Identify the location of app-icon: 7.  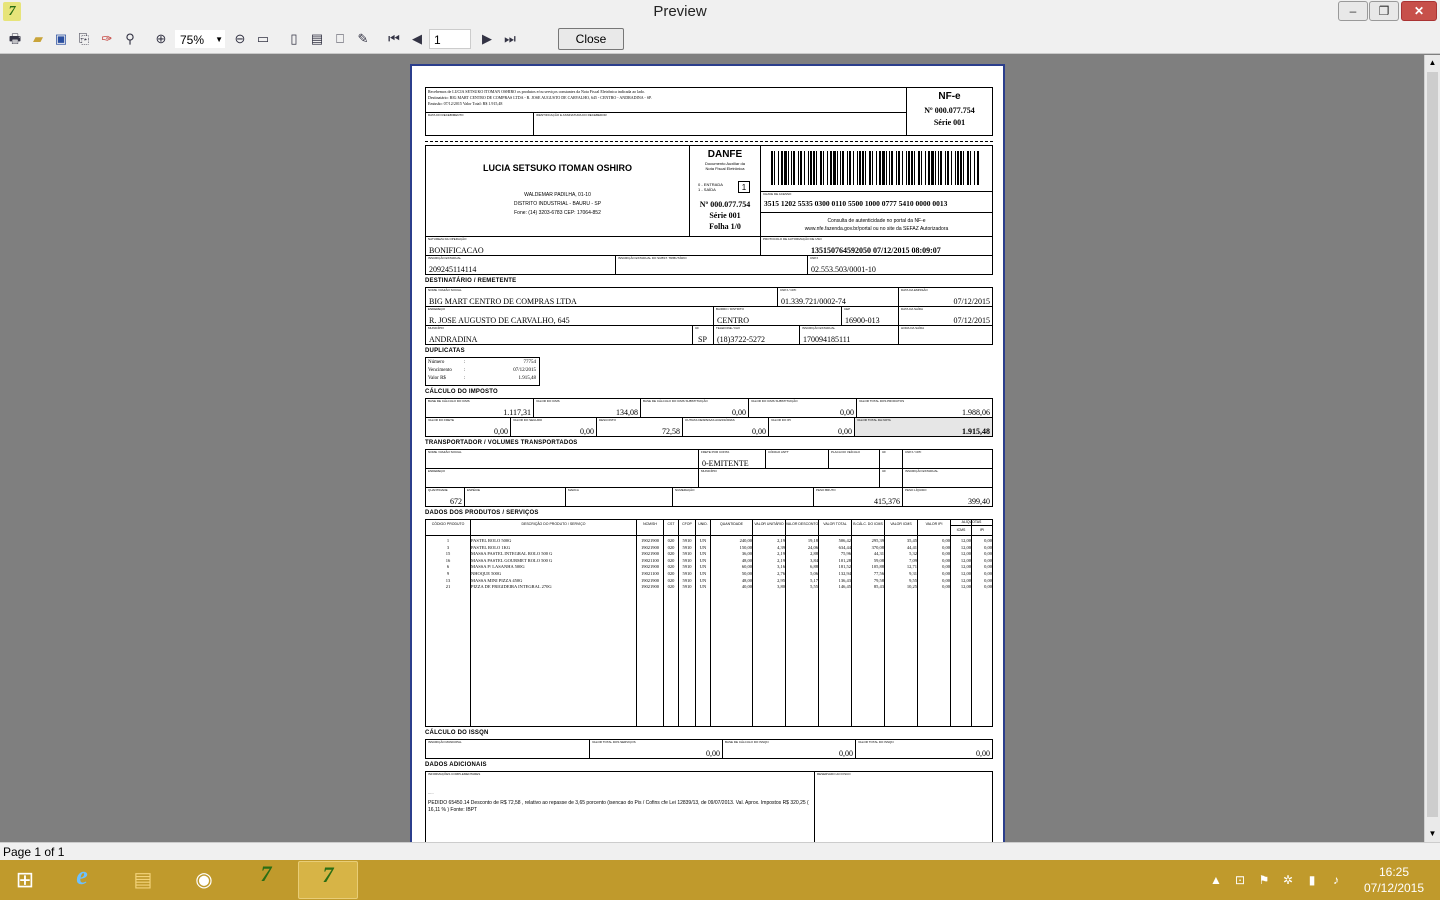
(266, 880).